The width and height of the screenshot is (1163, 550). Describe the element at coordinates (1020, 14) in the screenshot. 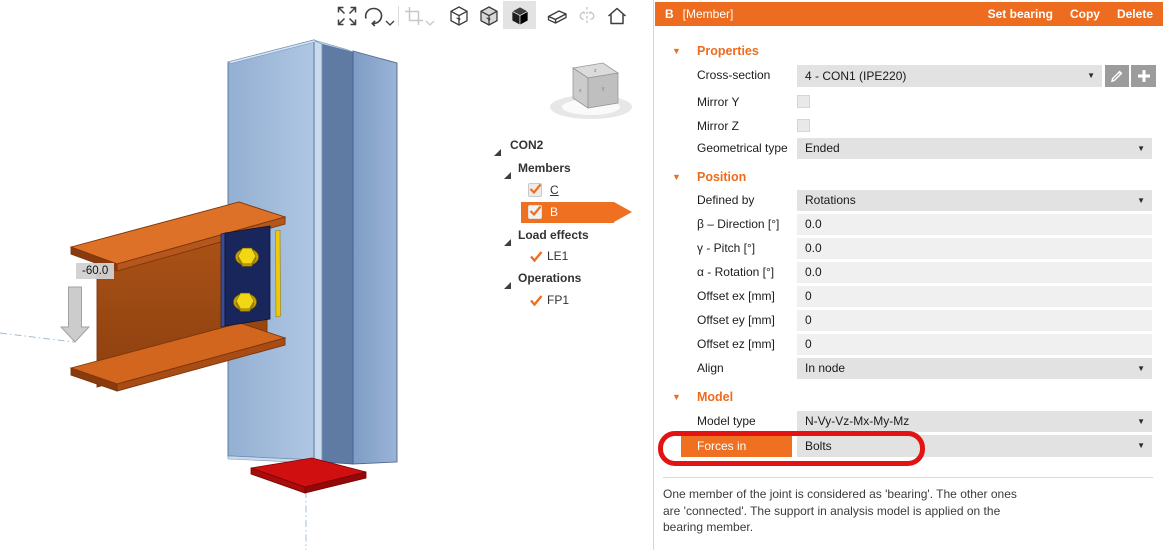

I see `set-bearing-button: Set bearing` at that location.